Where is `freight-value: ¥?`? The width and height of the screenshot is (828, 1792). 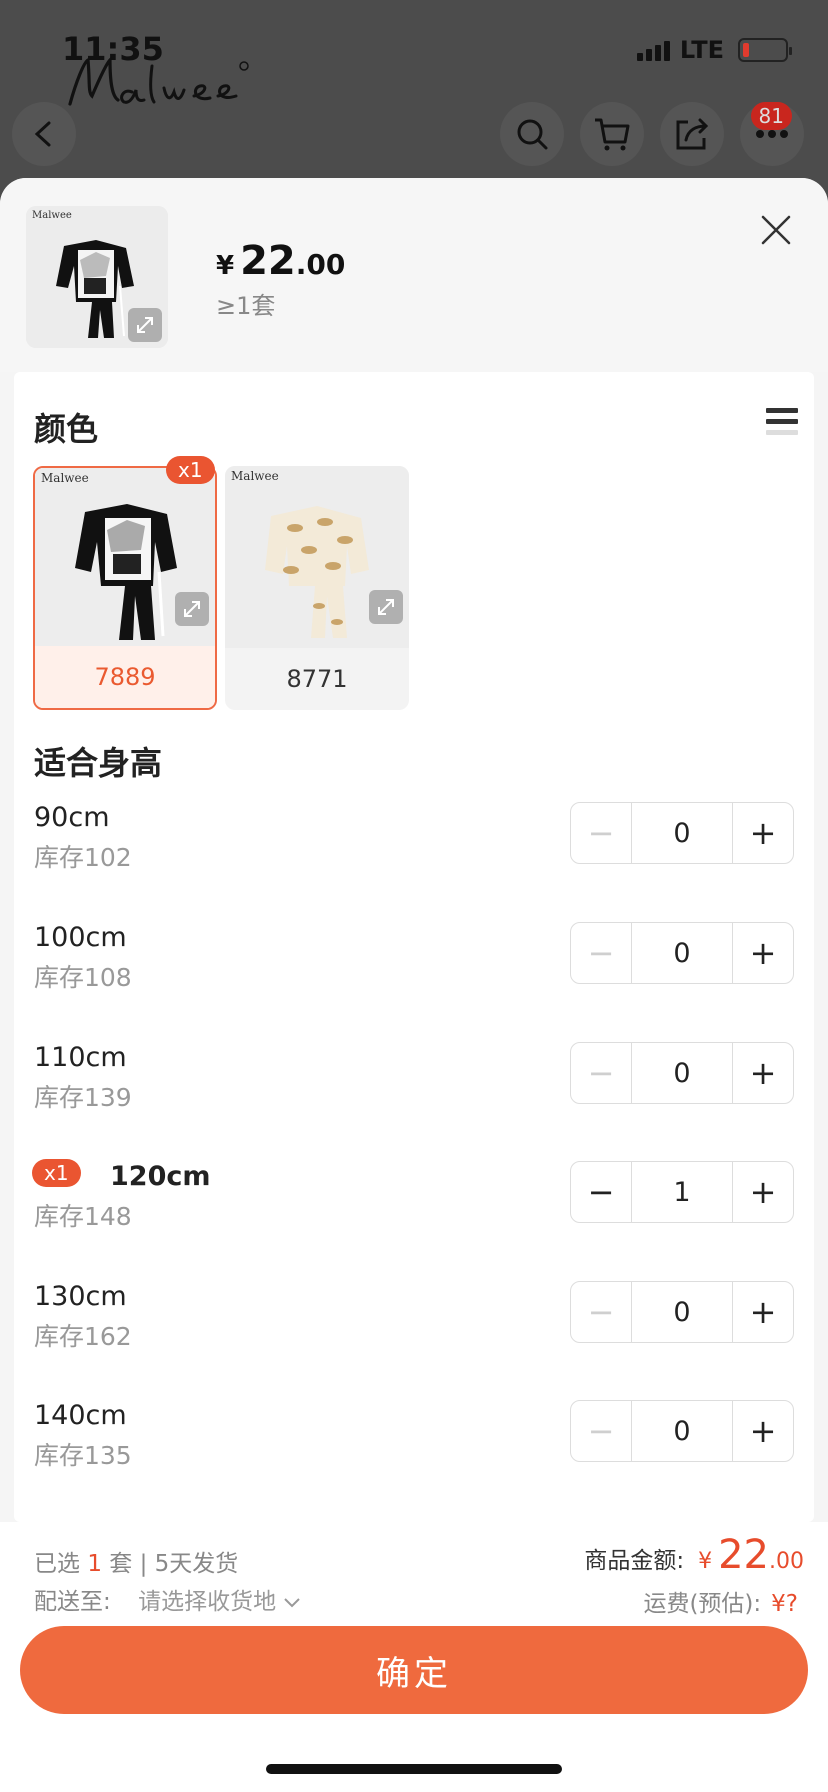 freight-value: ¥? is located at coordinates (784, 1604).